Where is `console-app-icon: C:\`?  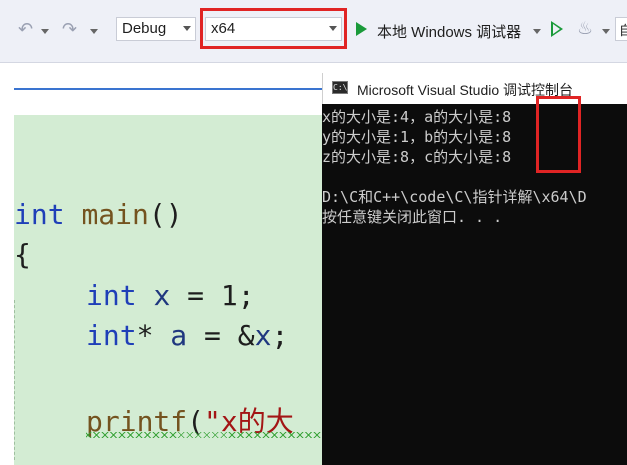
console-app-icon: C:\ is located at coordinates (340, 87).